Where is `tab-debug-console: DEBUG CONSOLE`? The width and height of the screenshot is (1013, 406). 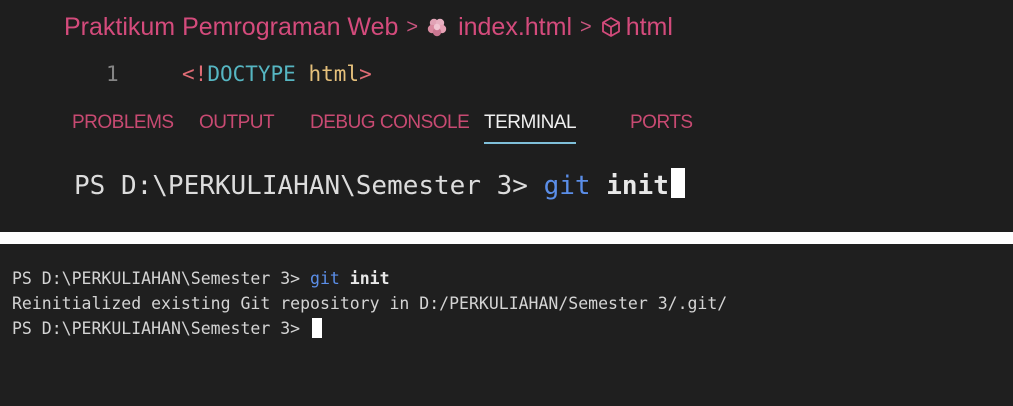 tab-debug-console: DEBUG CONSOLE is located at coordinates (390, 127).